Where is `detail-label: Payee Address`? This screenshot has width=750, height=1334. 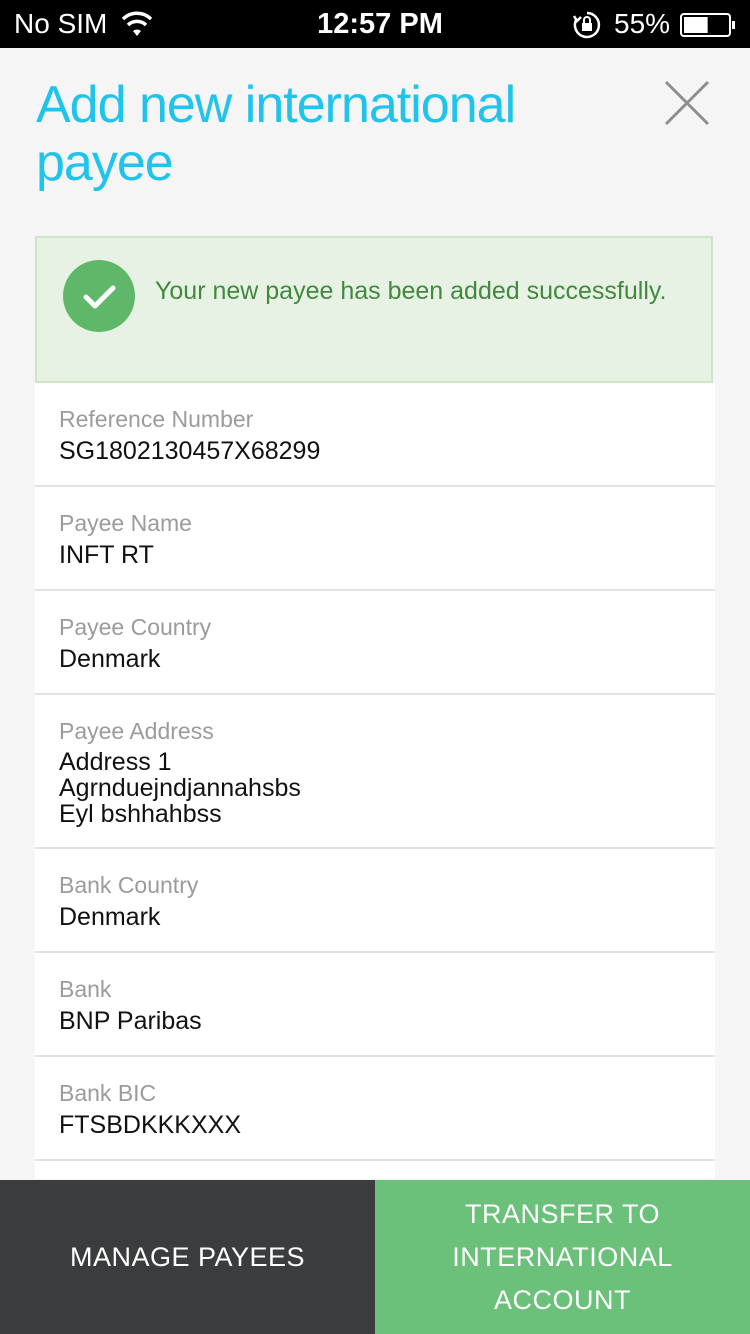
detail-label: Payee Address is located at coordinates (136, 731).